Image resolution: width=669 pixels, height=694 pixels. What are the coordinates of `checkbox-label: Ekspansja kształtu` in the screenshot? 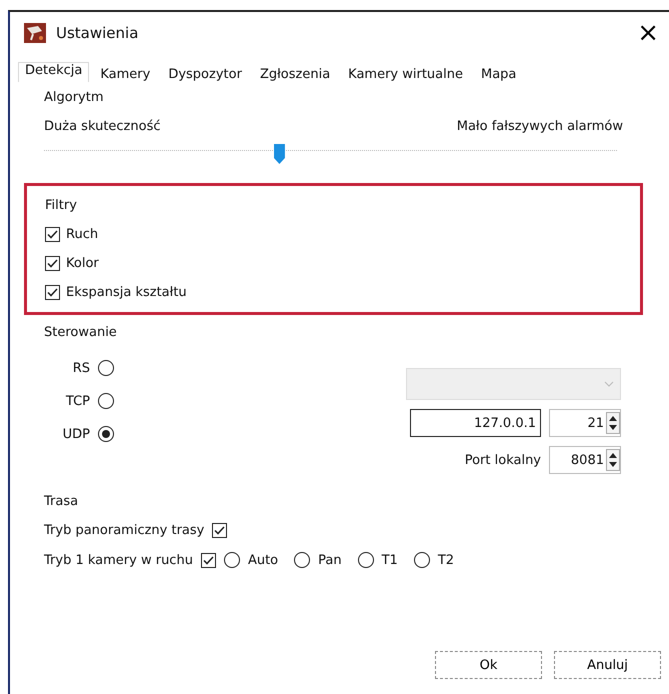 It's located at (126, 292).